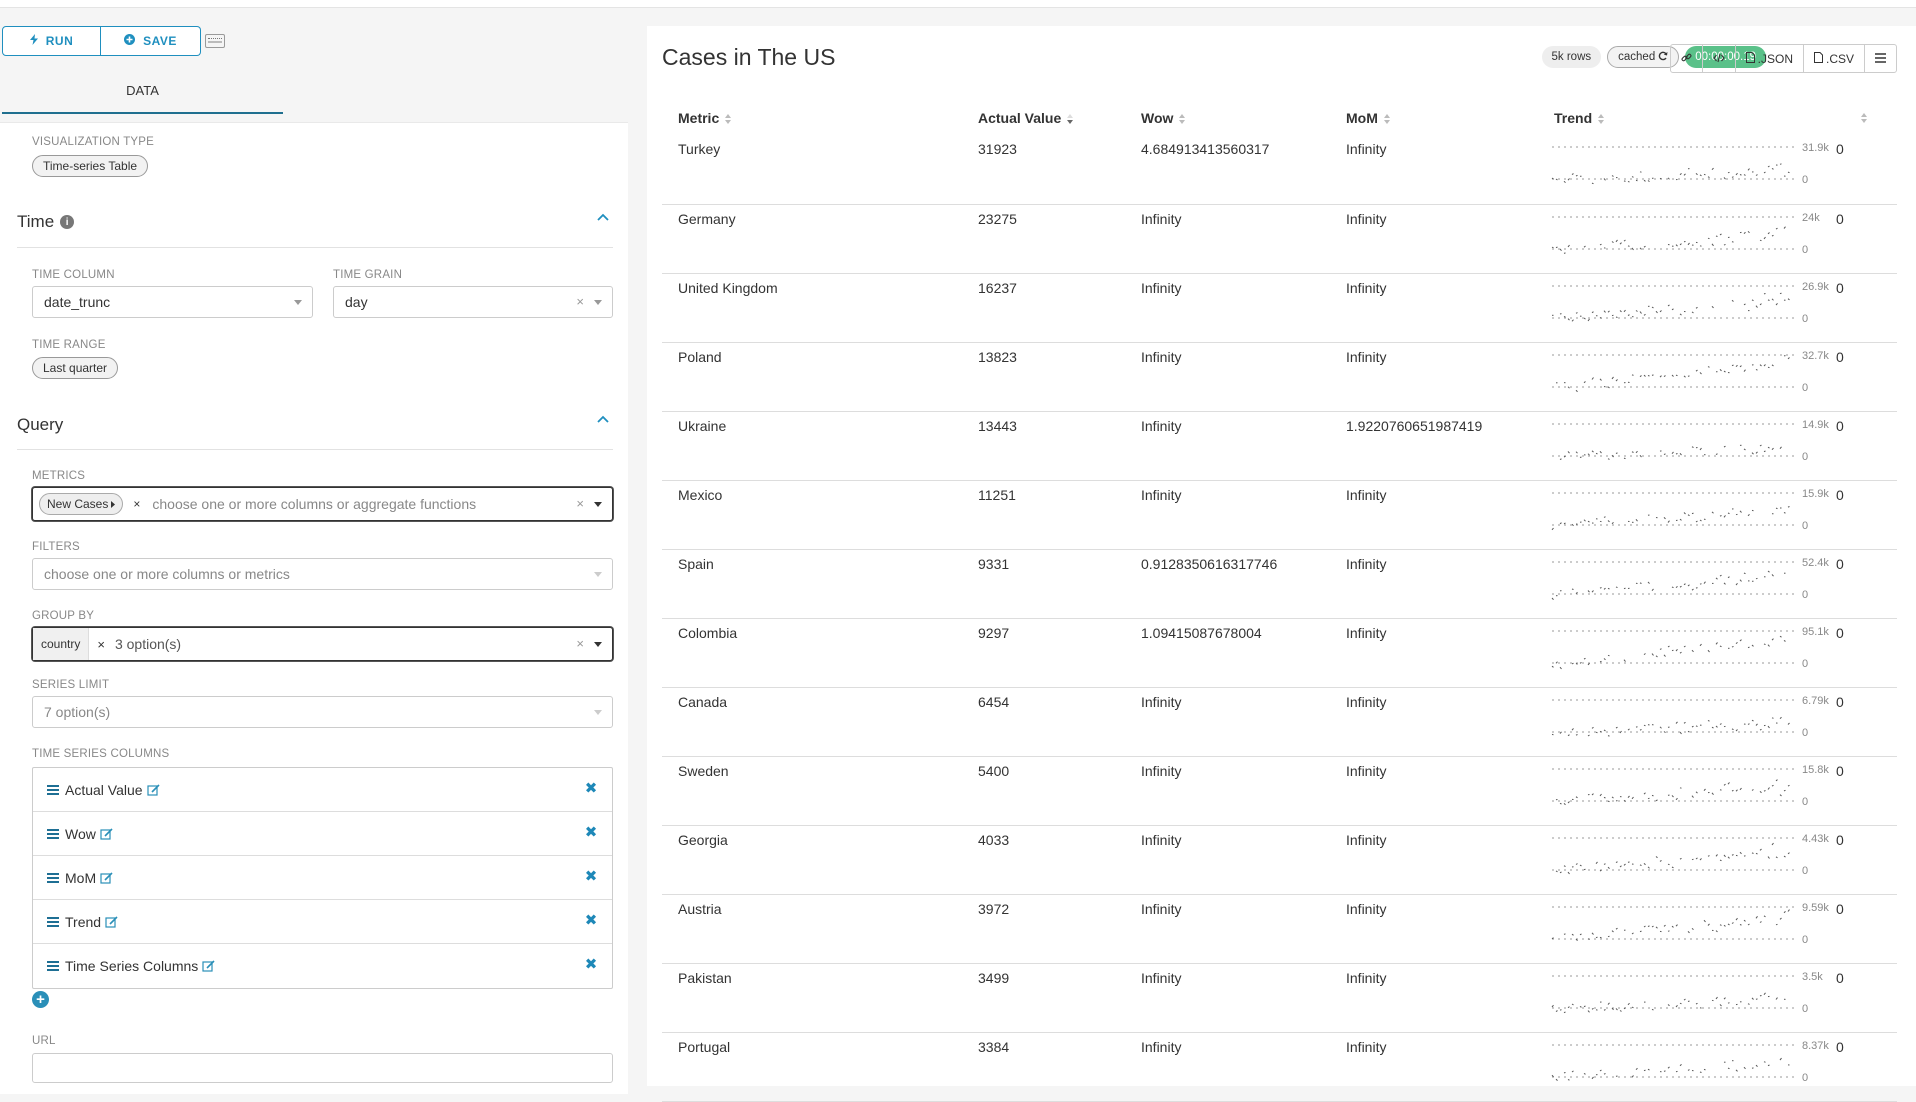 This screenshot has width=1916, height=1102. What do you see at coordinates (812, 445) in the screenshot?
I see `metric-cell: Ukraine` at bounding box center [812, 445].